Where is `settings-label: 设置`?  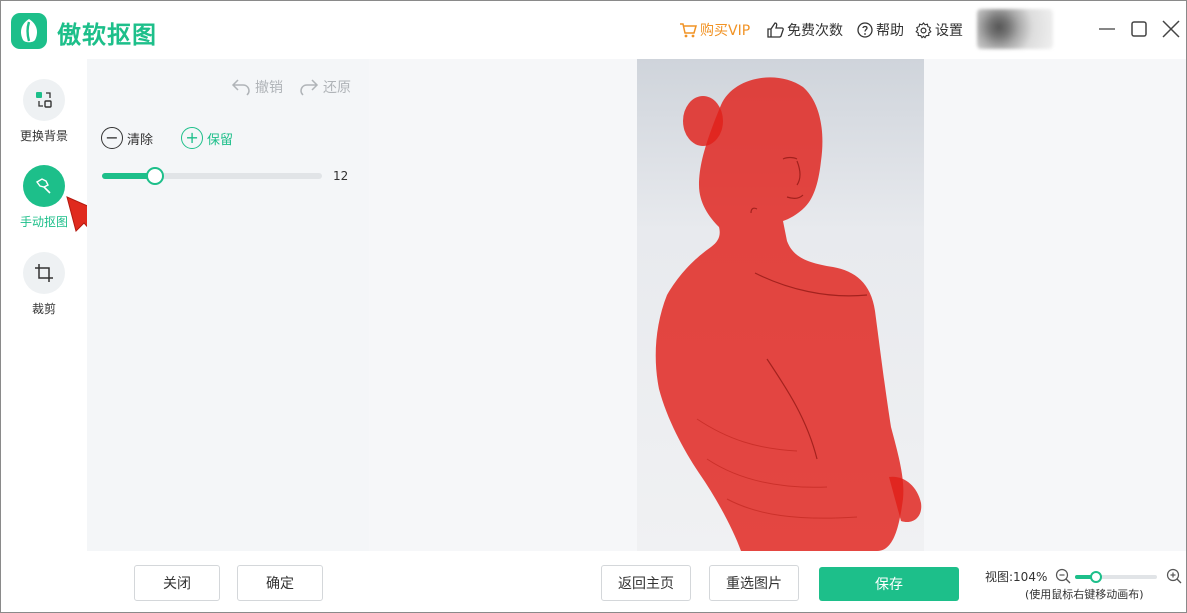
settings-label: 设置 is located at coordinates (949, 31).